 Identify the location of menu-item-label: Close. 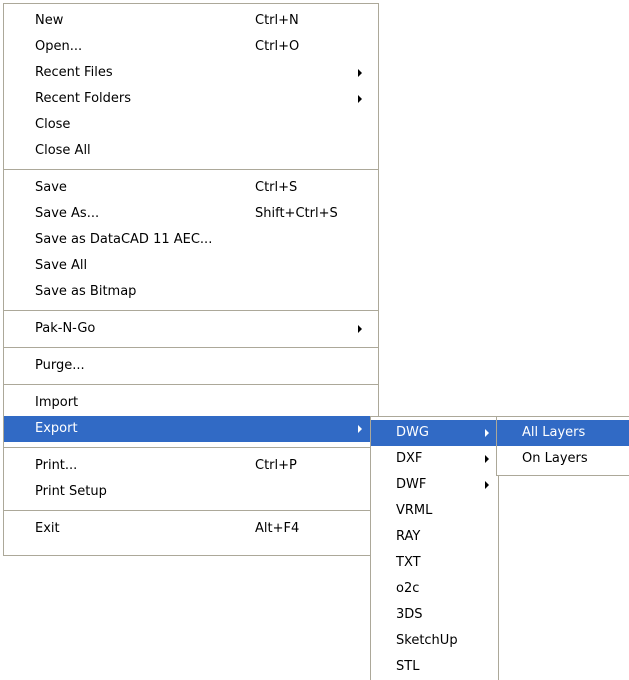
(53, 124).